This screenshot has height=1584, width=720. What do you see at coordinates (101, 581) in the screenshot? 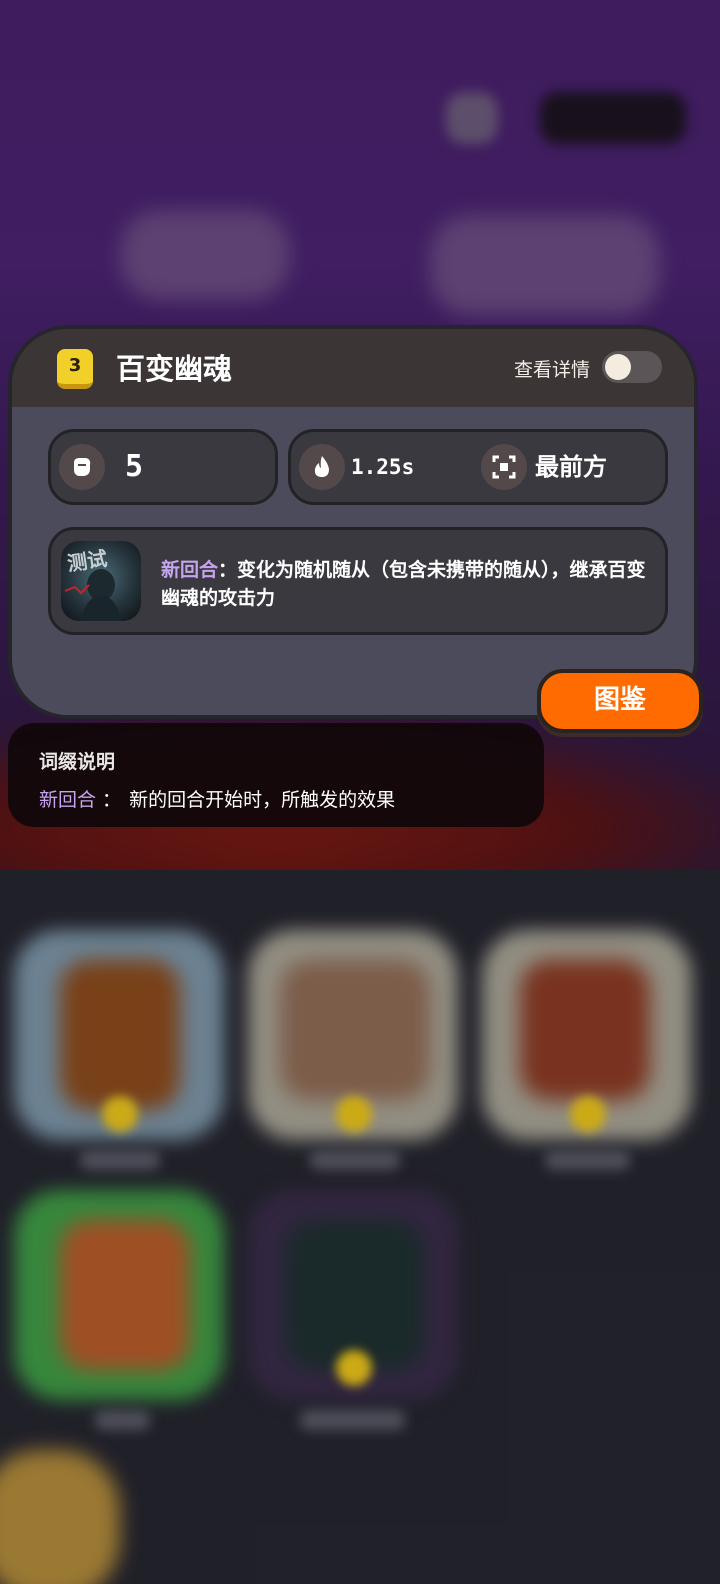
I see `ability-portrait: 测试` at bounding box center [101, 581].